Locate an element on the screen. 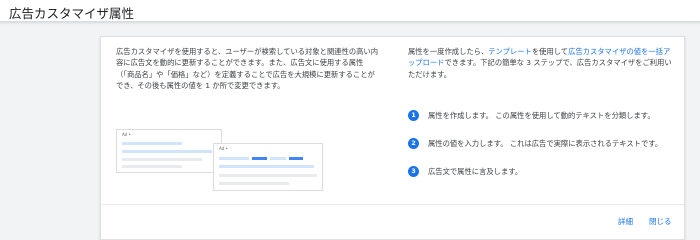  ad-preview-illustration: Ad • Ad • is located at coordinates (221, 161).